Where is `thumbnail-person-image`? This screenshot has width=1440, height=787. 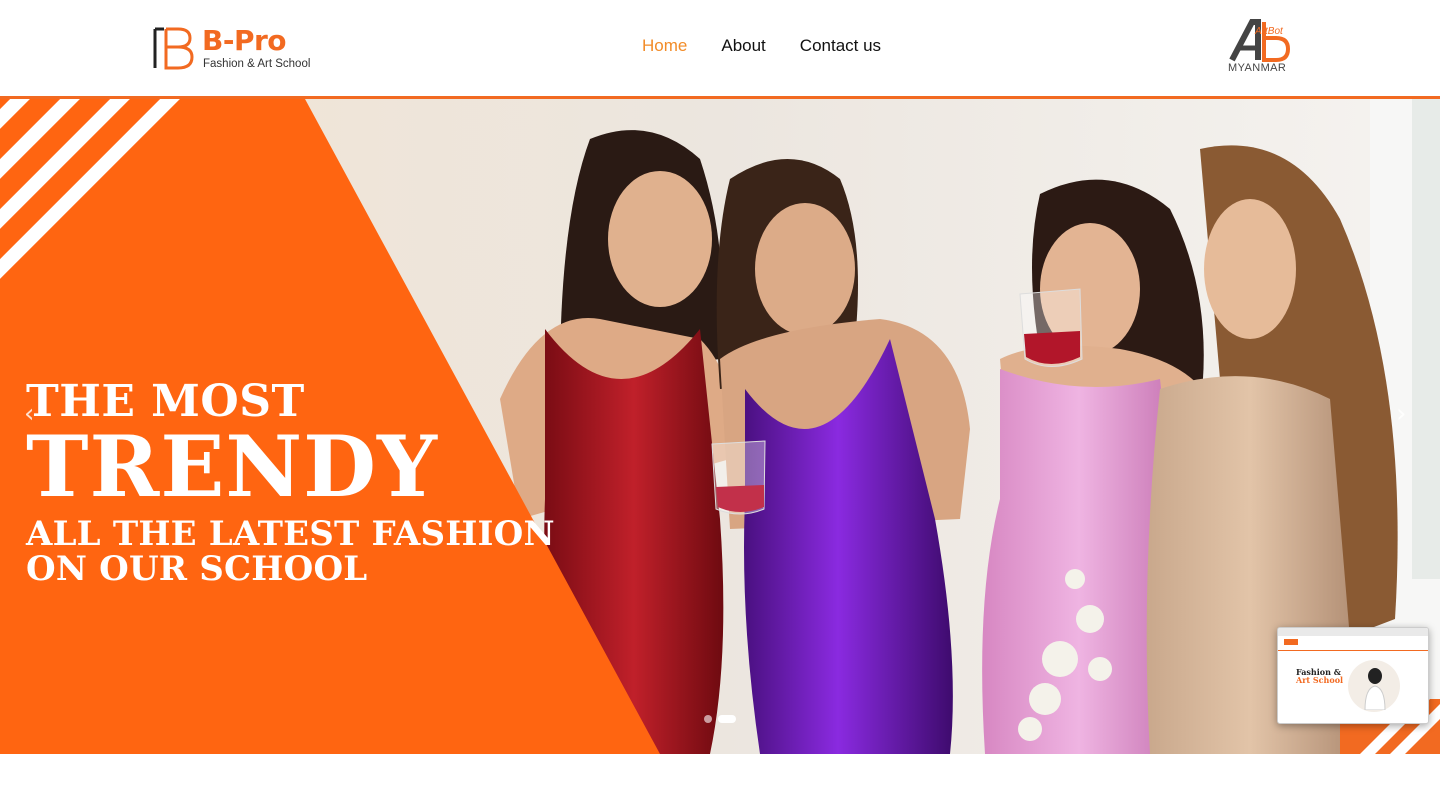 thumbnail-person-image is located at coordinates (1375, 689).